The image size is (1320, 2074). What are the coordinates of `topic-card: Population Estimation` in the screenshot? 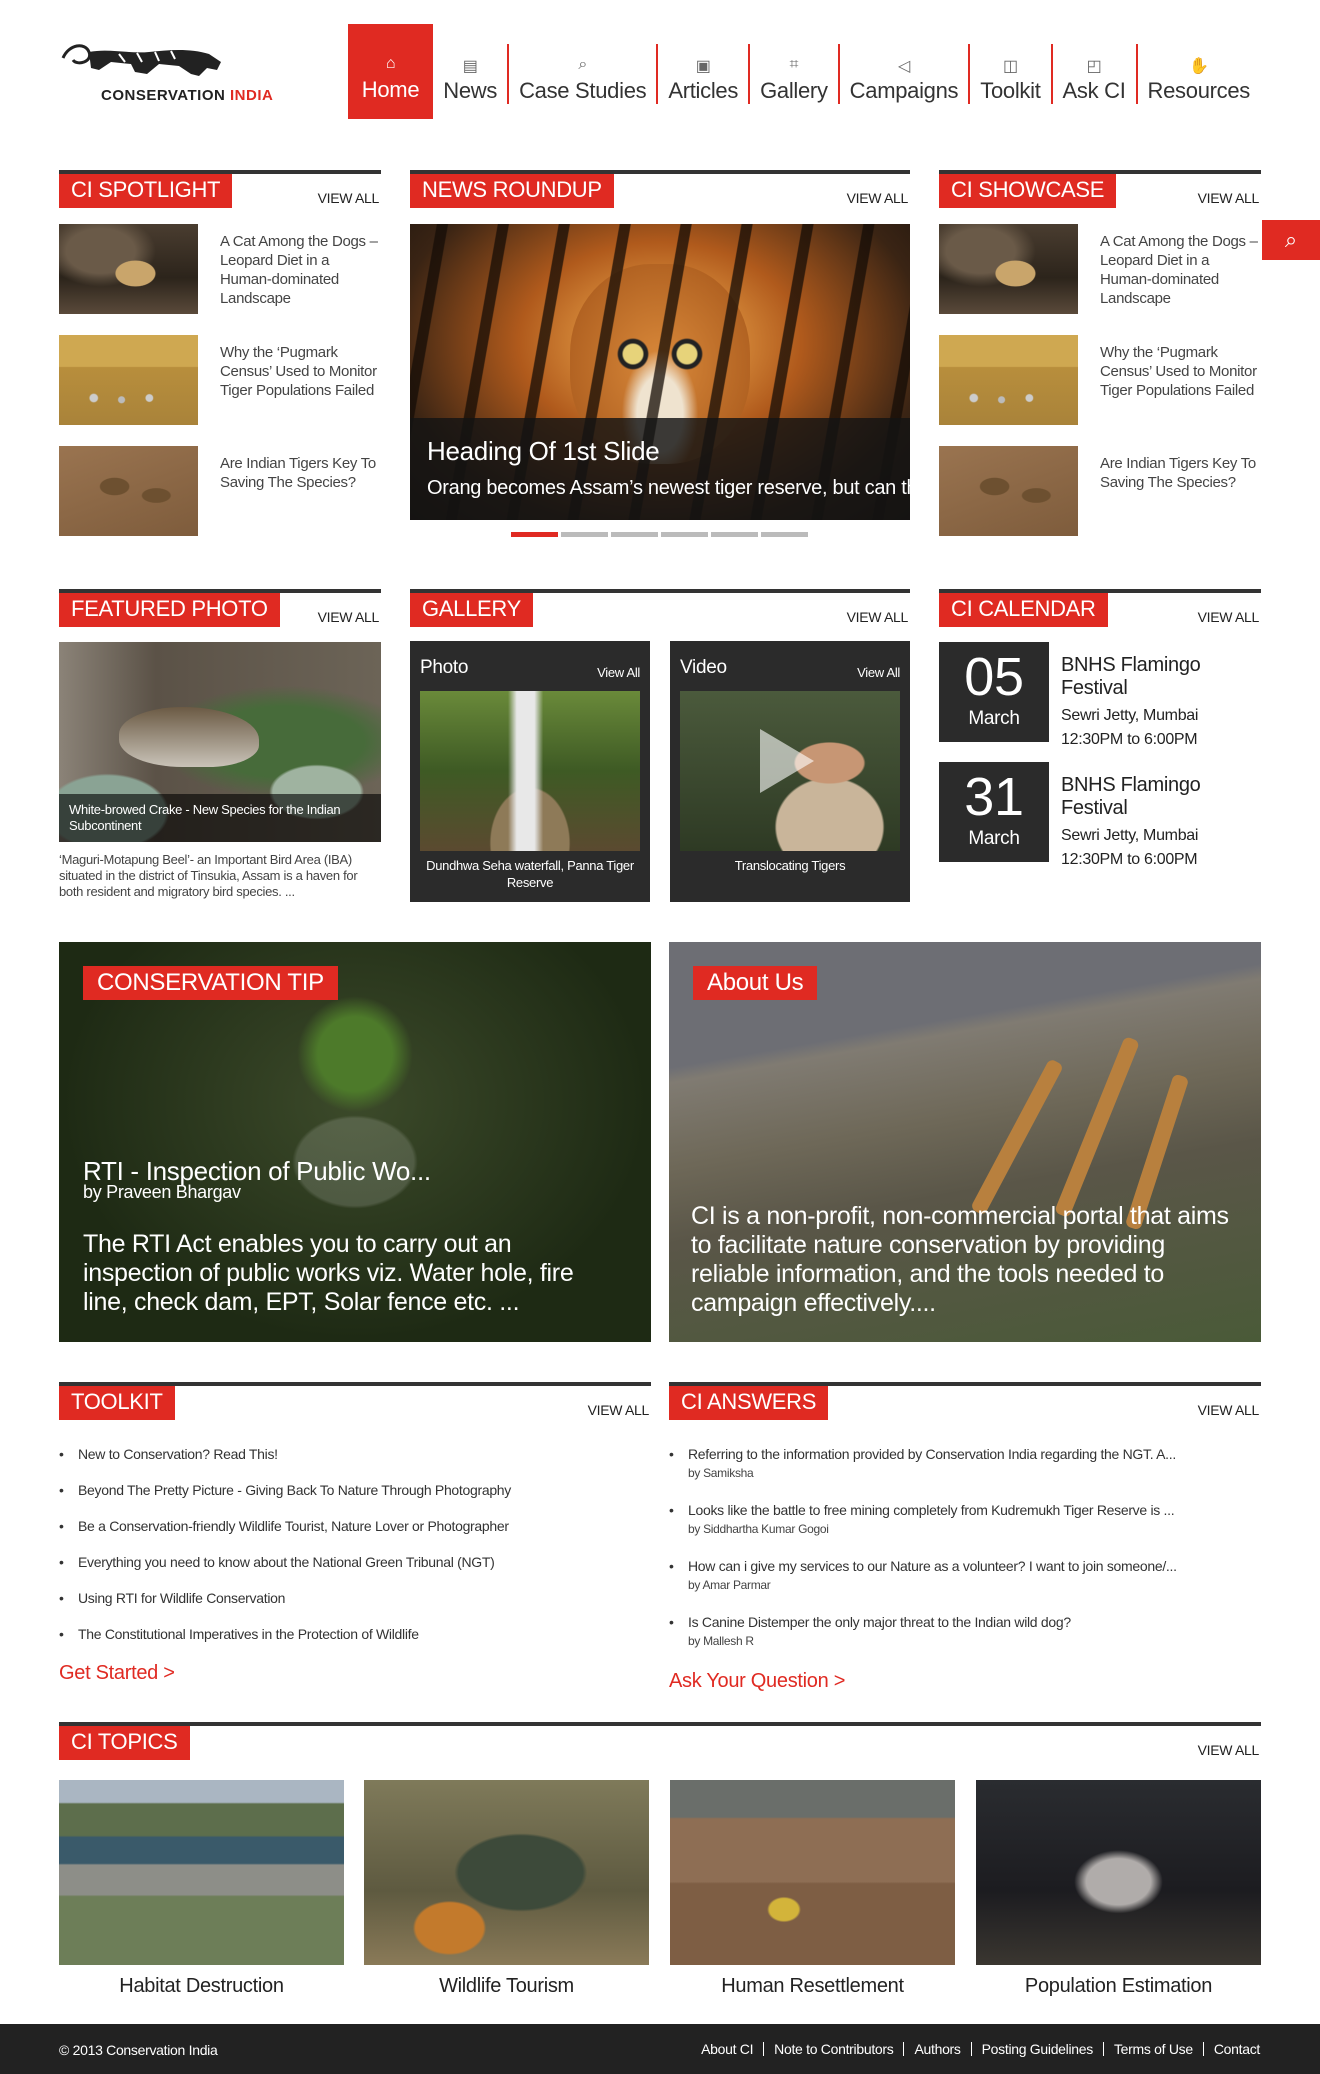 It's located at (1118, 1889).